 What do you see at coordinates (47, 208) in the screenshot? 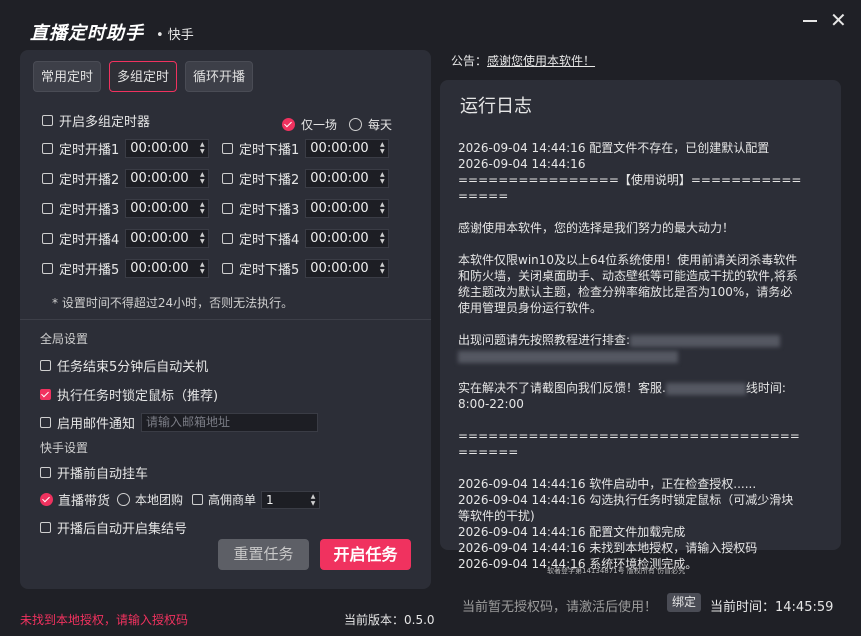
I see `start-timer-3-checkbox` at bounding box center [47, 208].